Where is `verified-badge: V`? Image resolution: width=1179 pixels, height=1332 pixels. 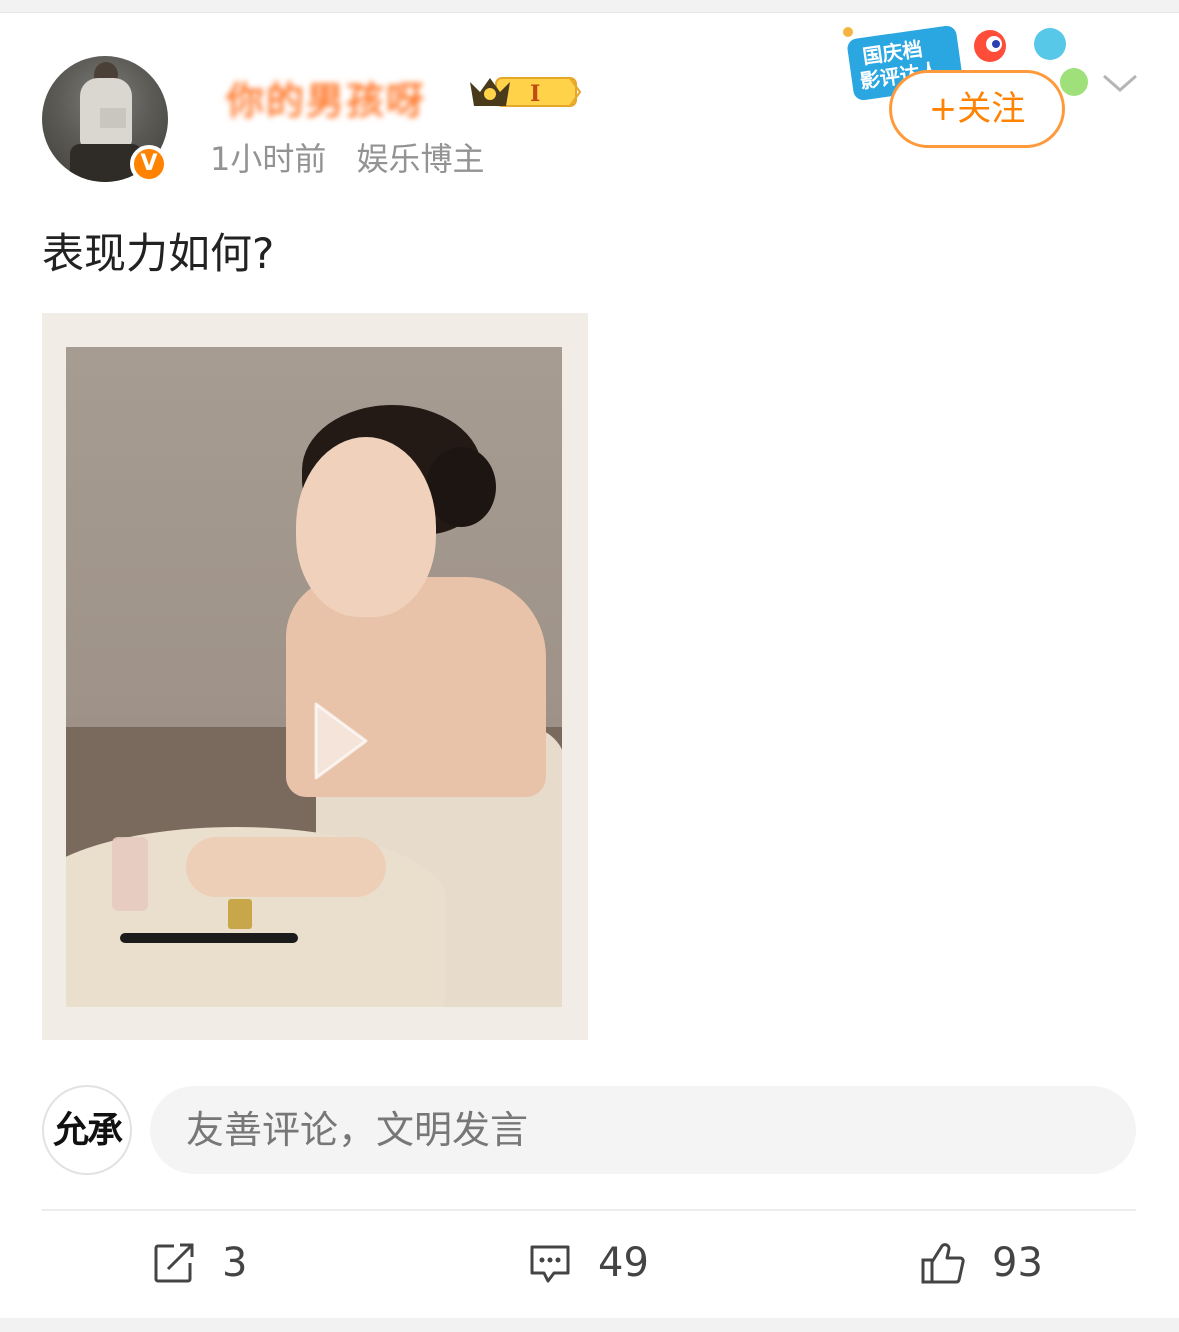
verified-badge: V is located at coordinates (149, 164).